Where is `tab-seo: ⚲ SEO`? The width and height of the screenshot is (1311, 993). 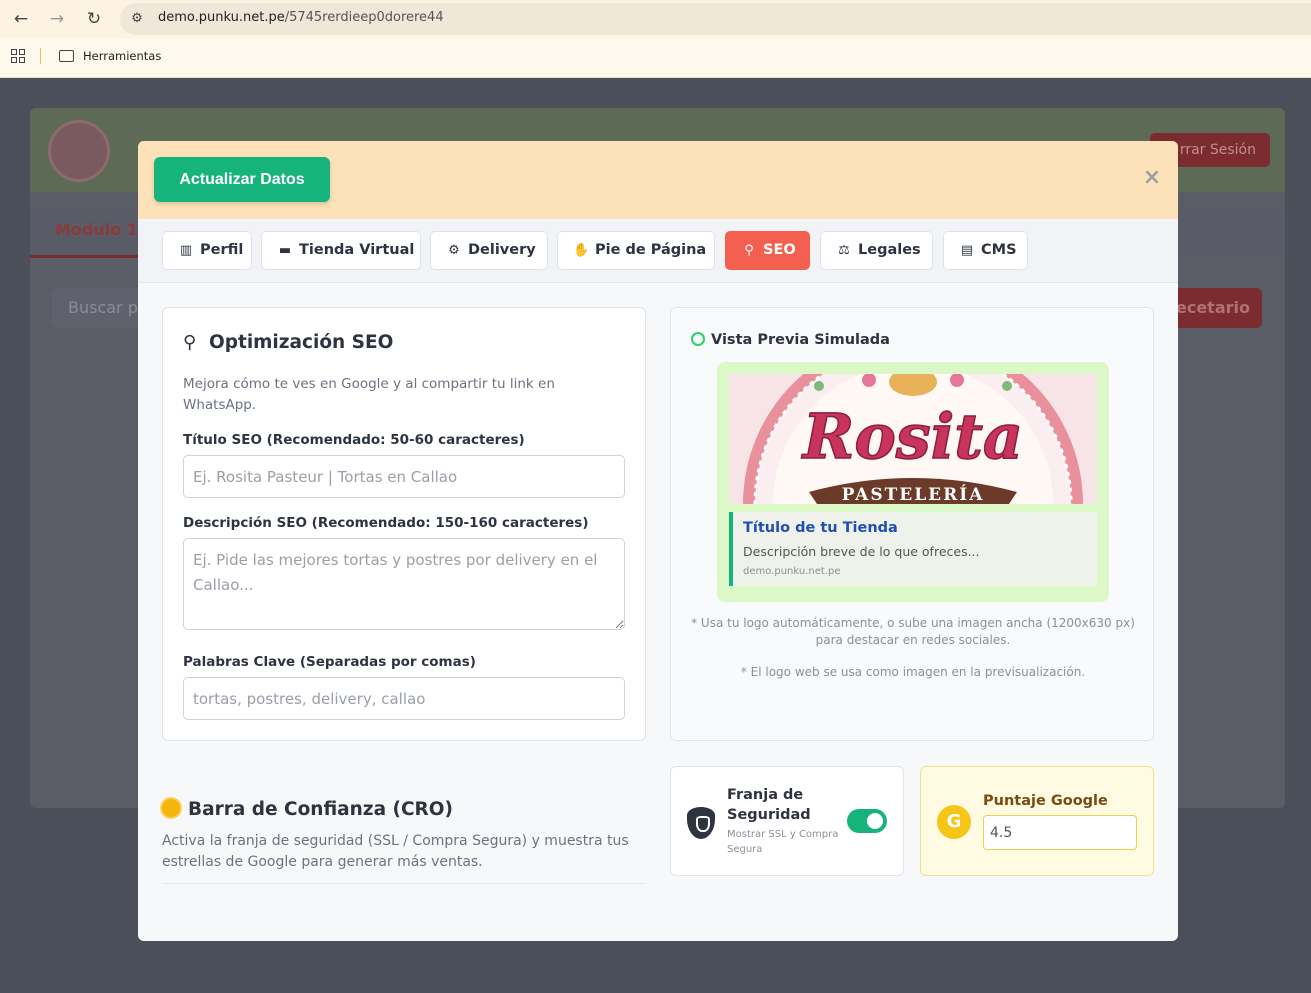 tab-seo: ⚲ SEO is located at coordinates (767, 250).